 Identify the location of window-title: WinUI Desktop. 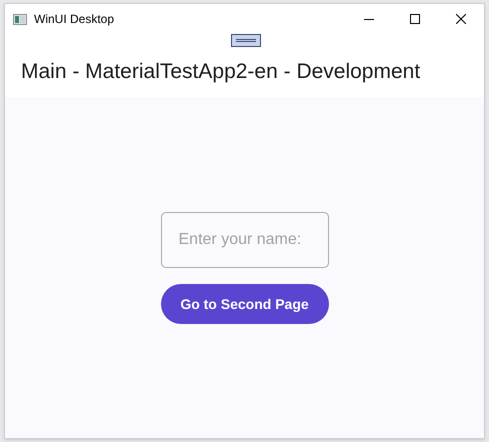
(74, 19).